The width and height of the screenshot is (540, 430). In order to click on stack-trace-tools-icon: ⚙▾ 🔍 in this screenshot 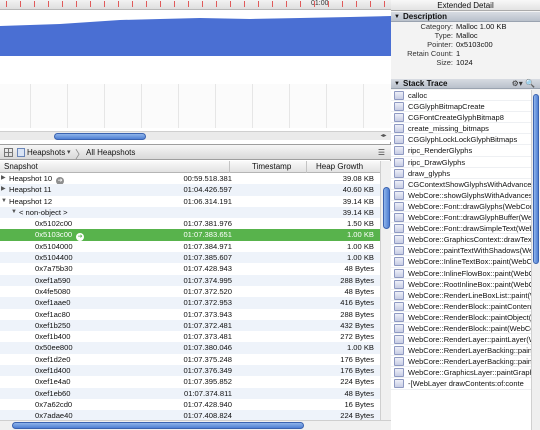, I will do `click(523, 84)`.